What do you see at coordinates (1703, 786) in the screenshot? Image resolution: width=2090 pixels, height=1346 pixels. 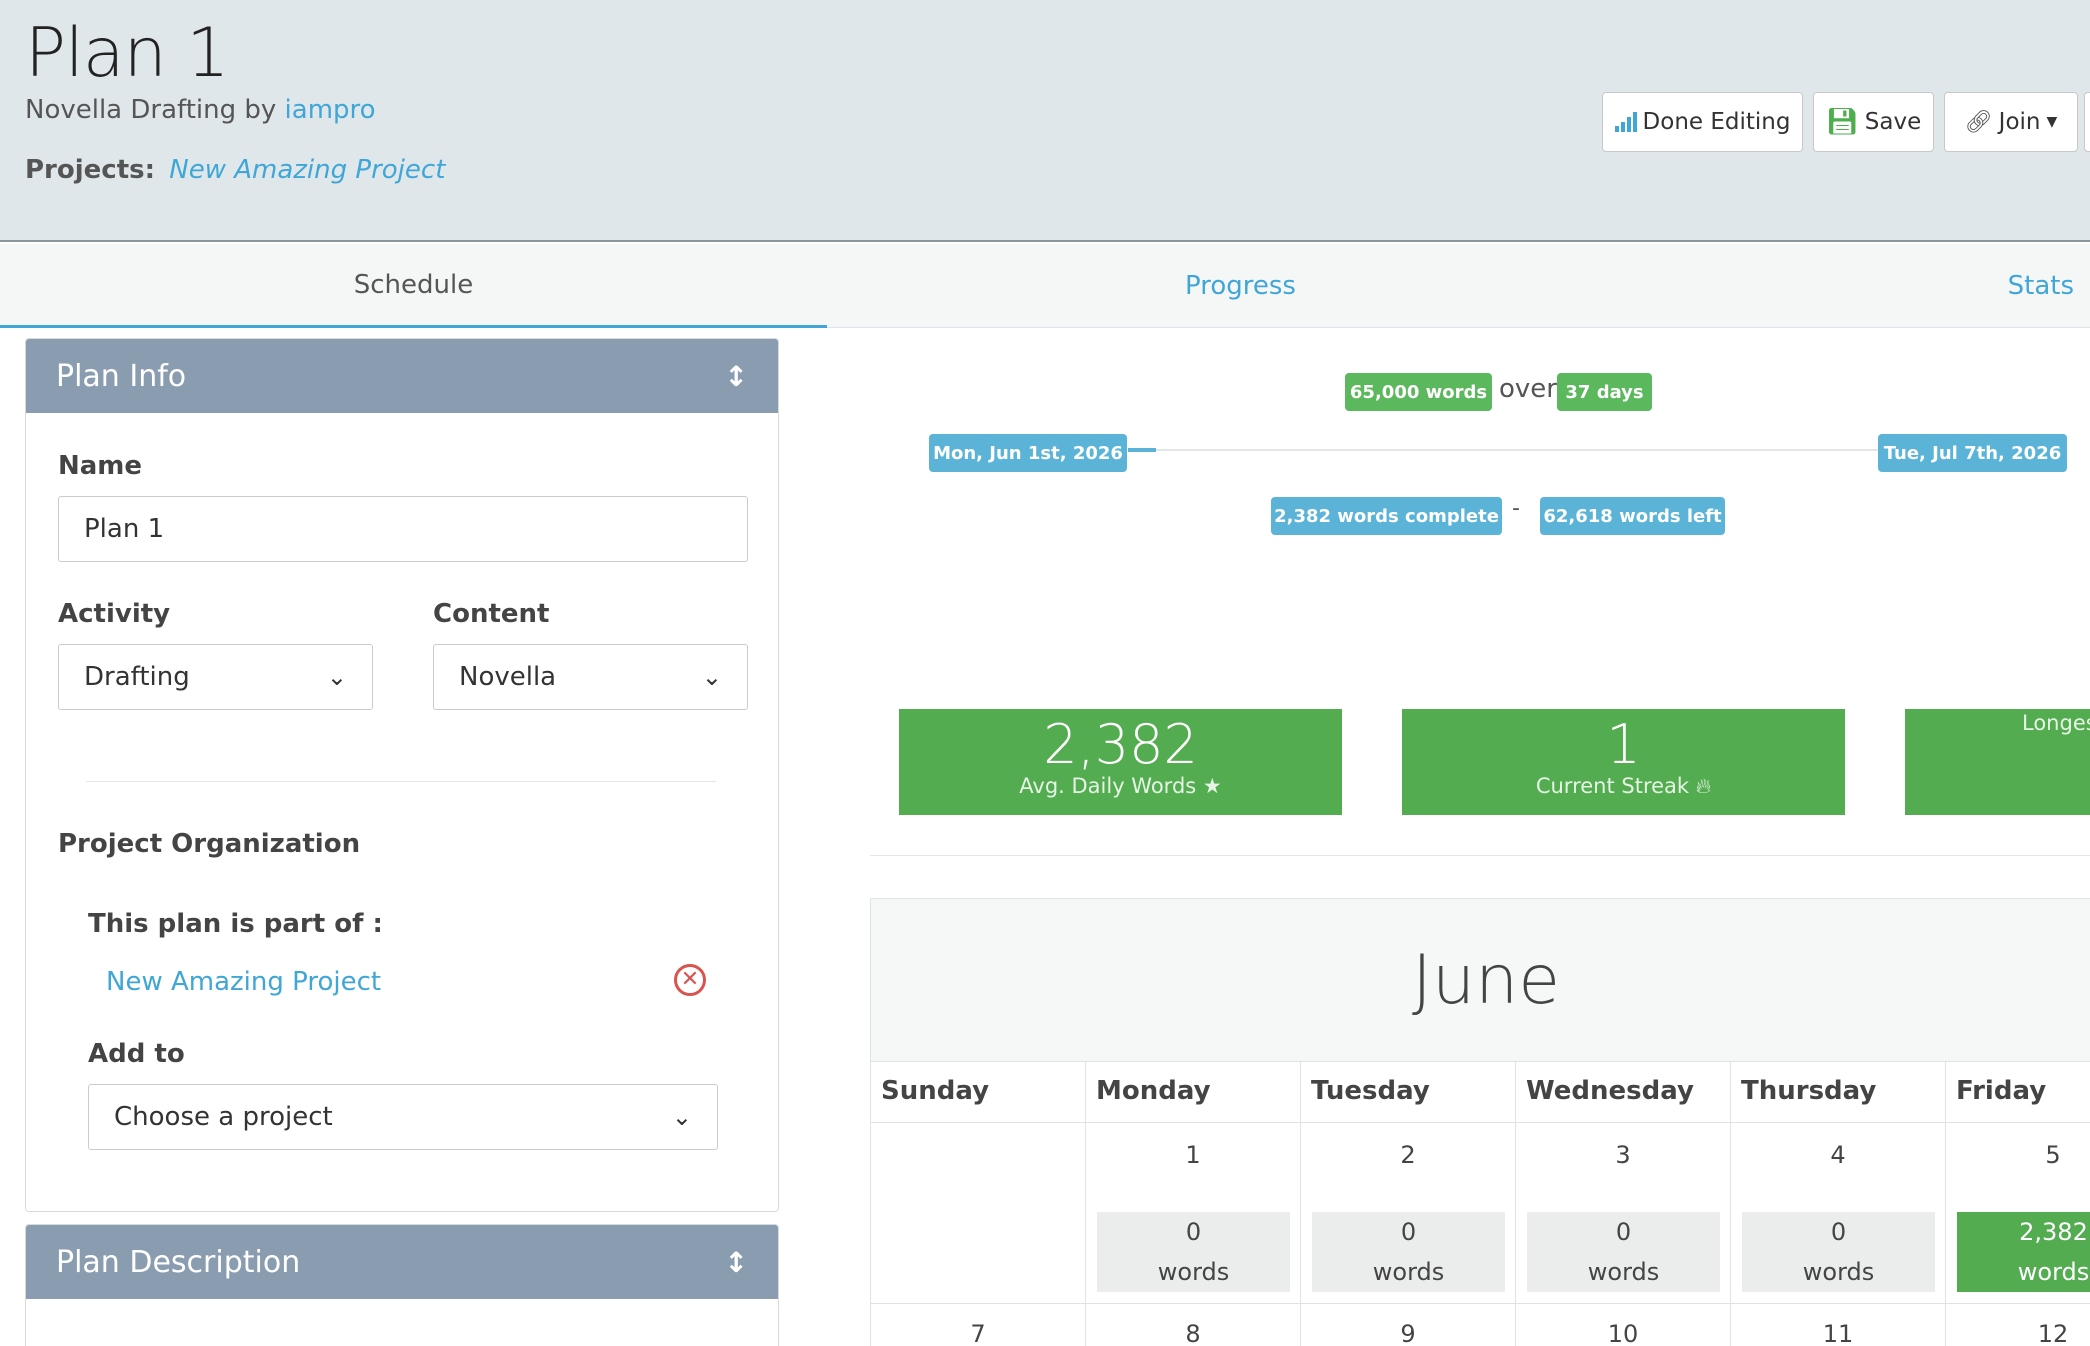 I see `flame-icon: 🔥︎` at bounding box center [1703, 786].